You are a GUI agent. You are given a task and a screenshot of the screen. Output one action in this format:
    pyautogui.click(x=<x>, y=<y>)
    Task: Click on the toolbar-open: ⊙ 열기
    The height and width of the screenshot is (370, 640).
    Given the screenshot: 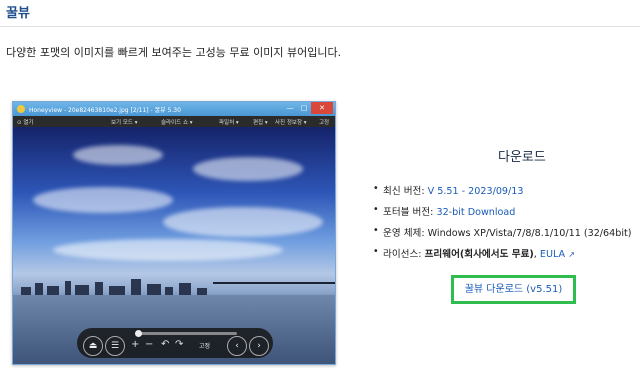 What is the action you would take?
    pyautogui.click(x=25, y=123)
    